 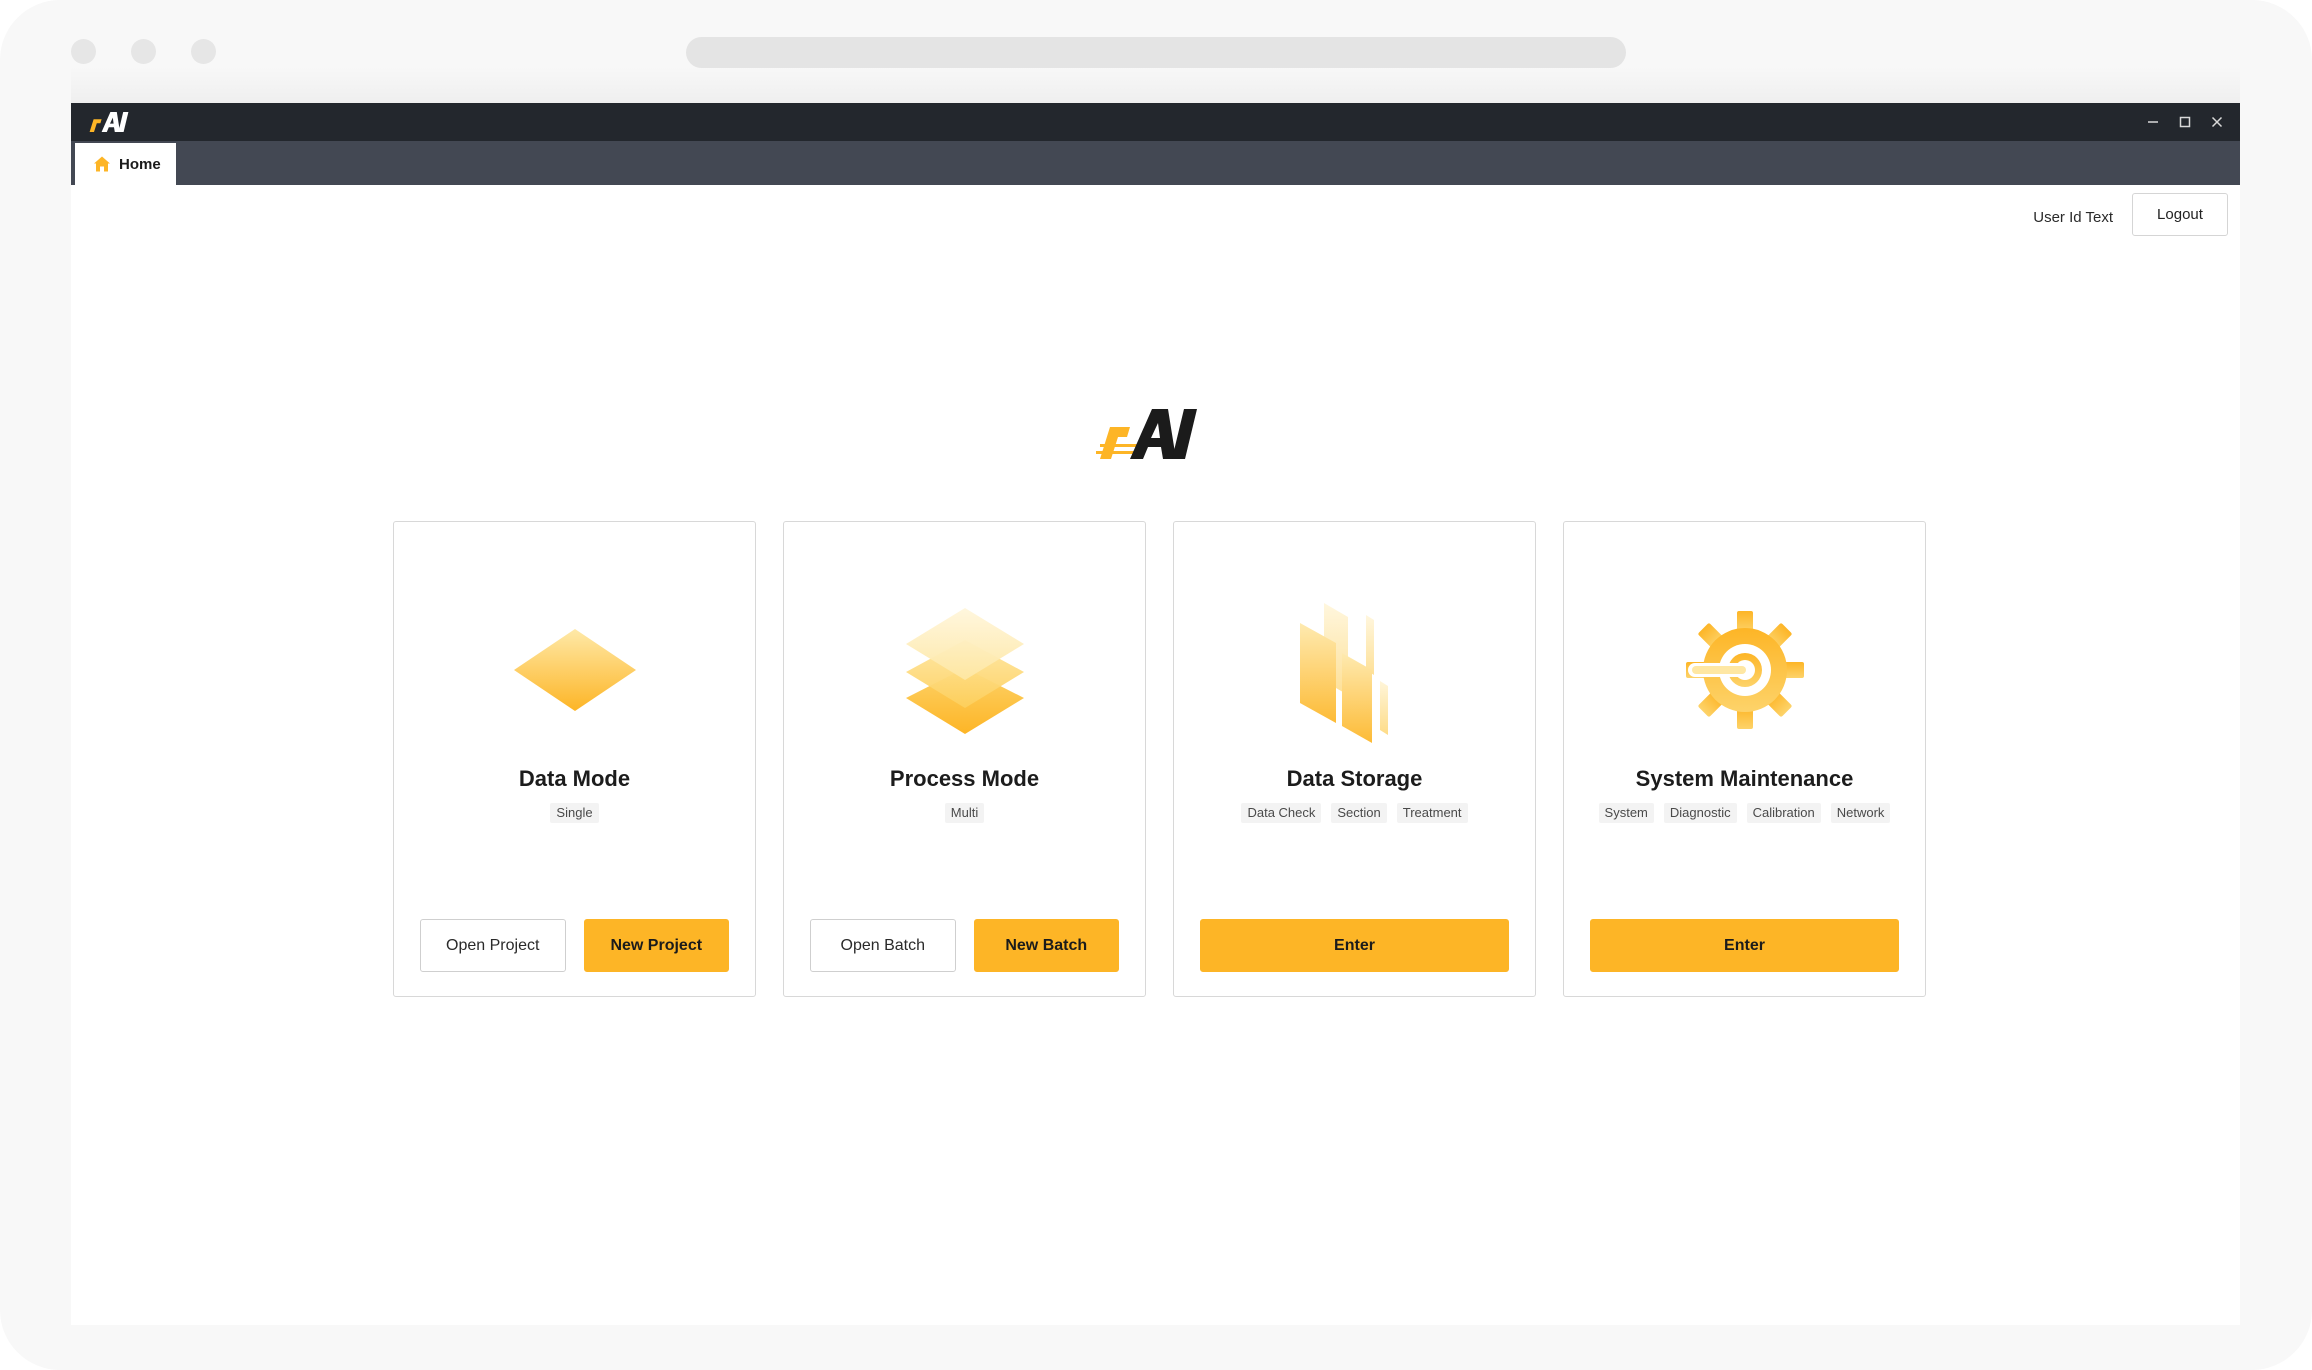 What do you see at coordinates (1046, 945) in the screenshot?
I see `new-batch-button: New Batch` at bounding box center [1046, 945].